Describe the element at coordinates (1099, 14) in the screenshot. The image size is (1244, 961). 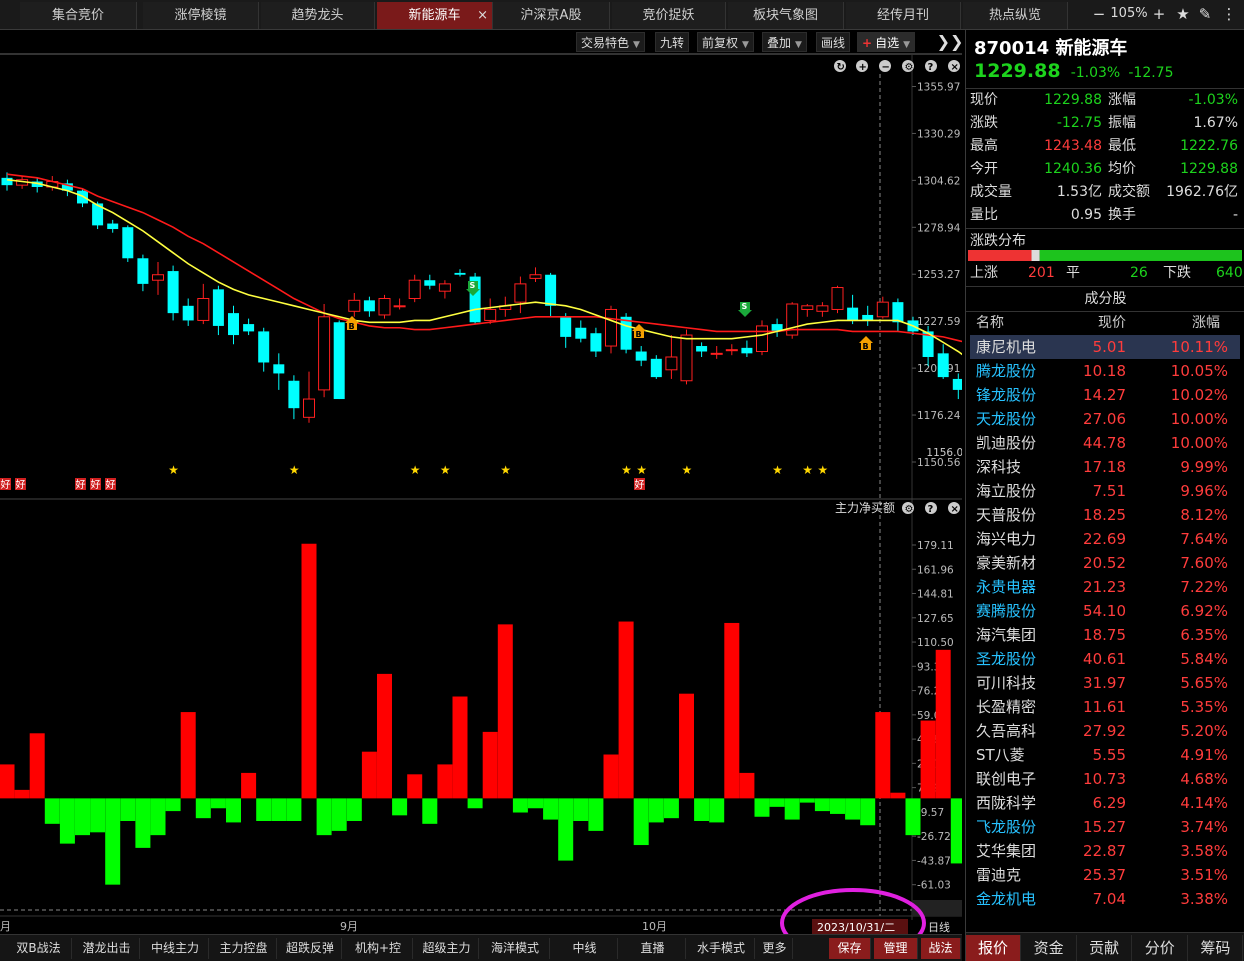
I see `zoom-minus-icon: −` at that location.